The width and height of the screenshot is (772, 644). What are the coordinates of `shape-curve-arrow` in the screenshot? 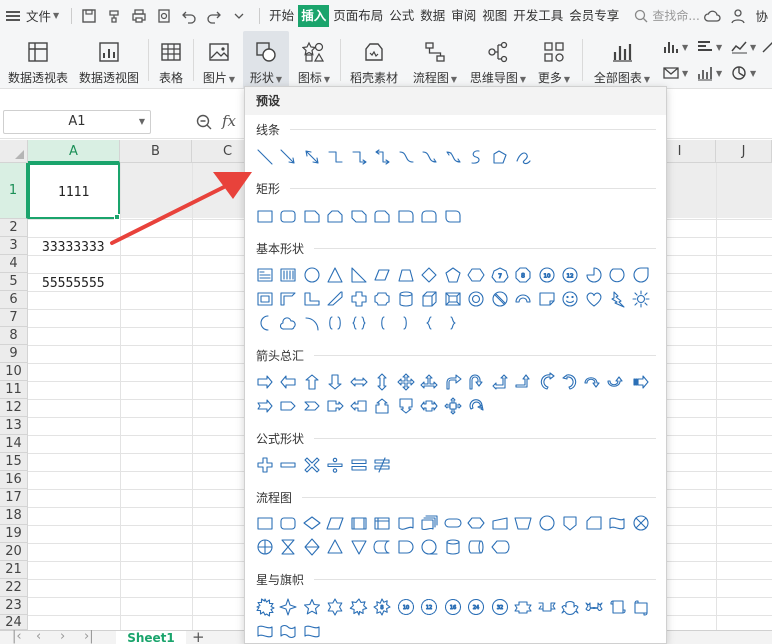 It's located at (430, 156).